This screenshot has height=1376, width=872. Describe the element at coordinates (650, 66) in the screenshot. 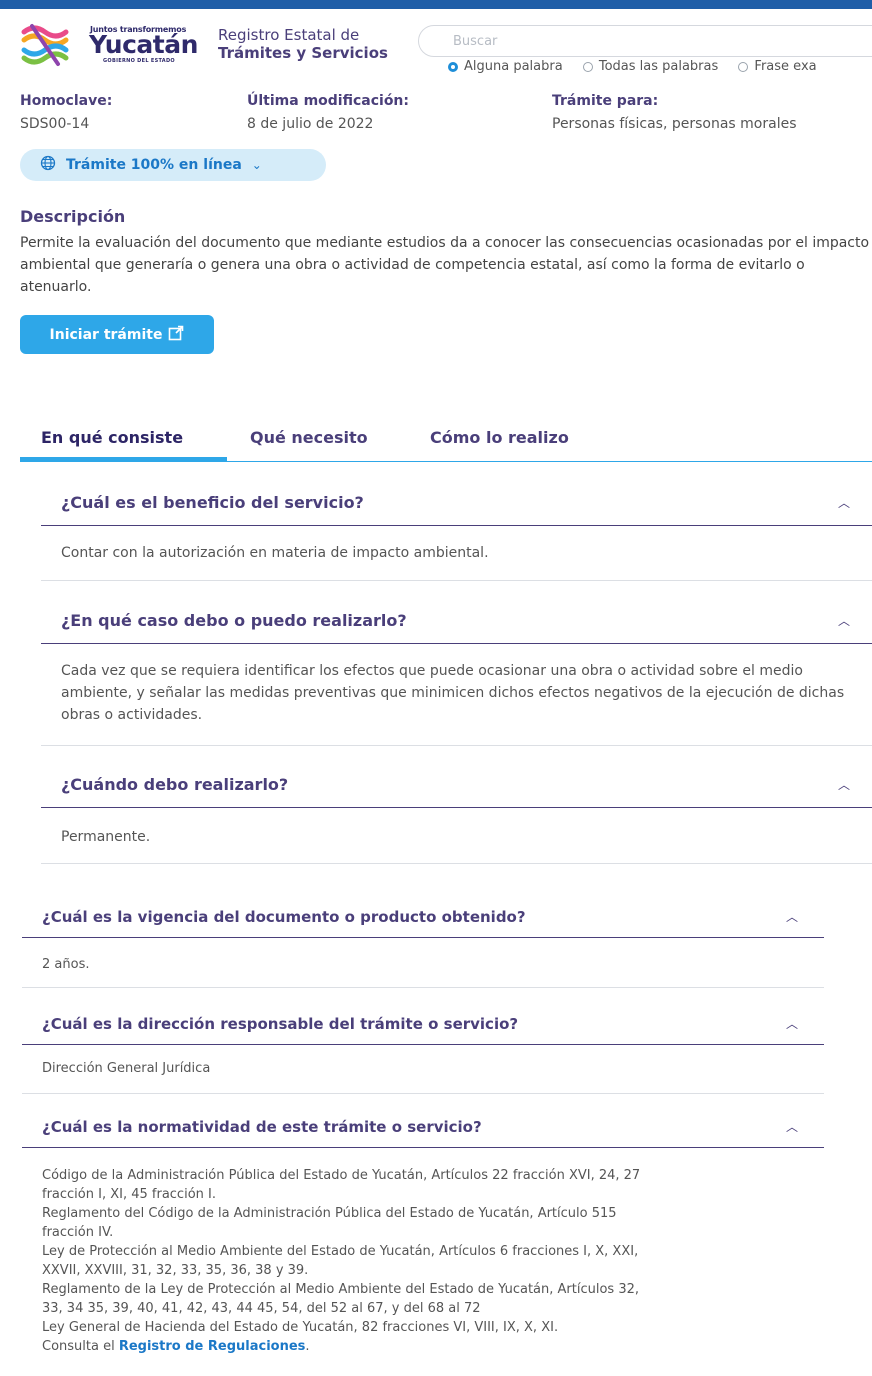

I see `radio-todas-las-palabras: Todas las palabras` at that location.